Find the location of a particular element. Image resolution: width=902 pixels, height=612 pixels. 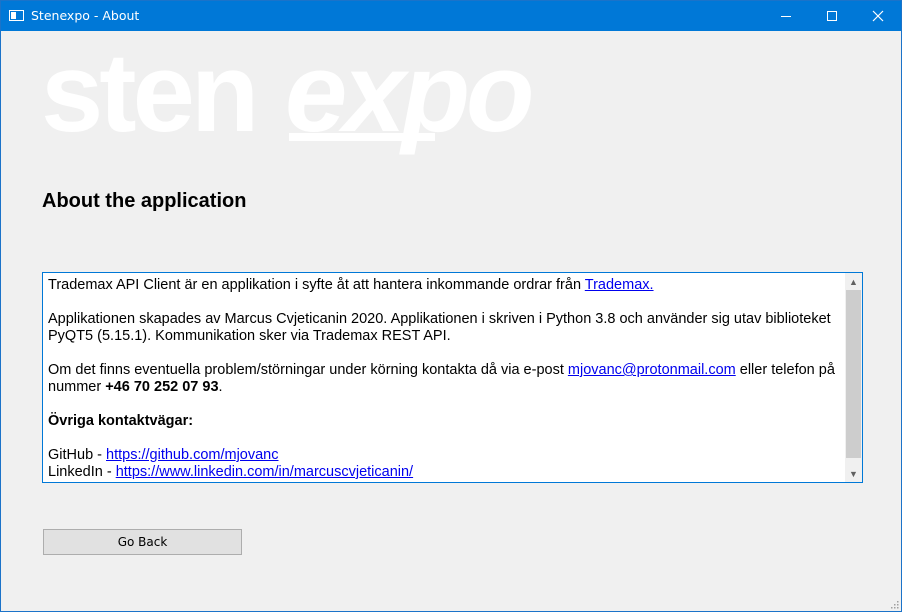

email-link: mjovanc@protonmail.com is located at coordinates (652, 370).